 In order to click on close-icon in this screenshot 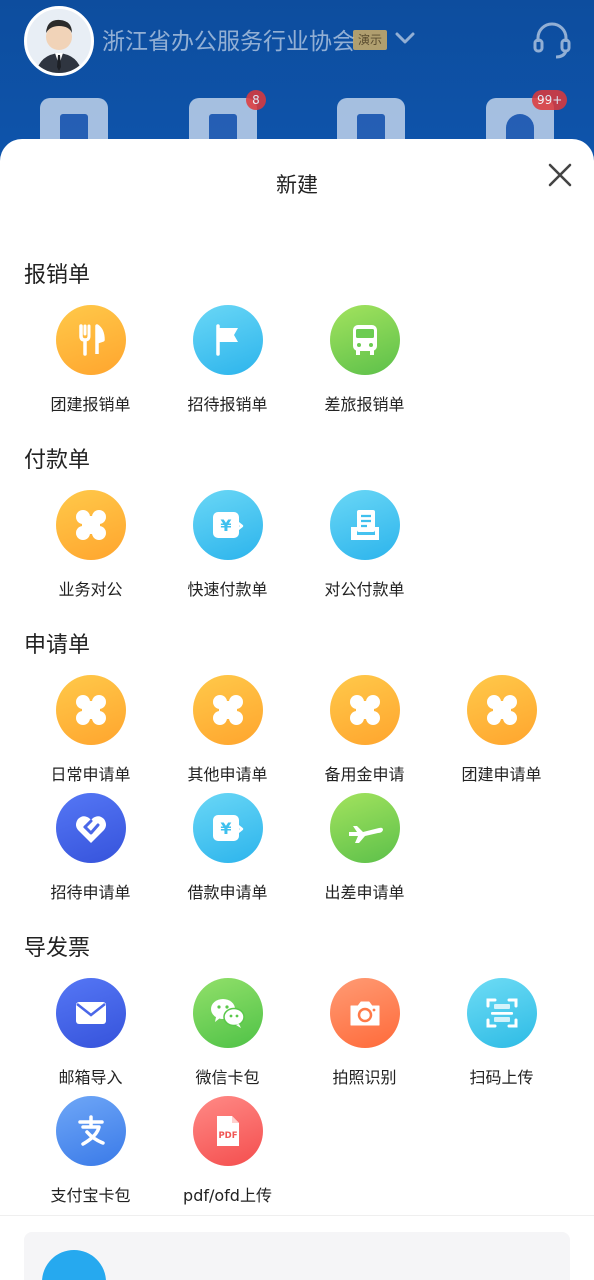, I will do `click(560, 175)`.